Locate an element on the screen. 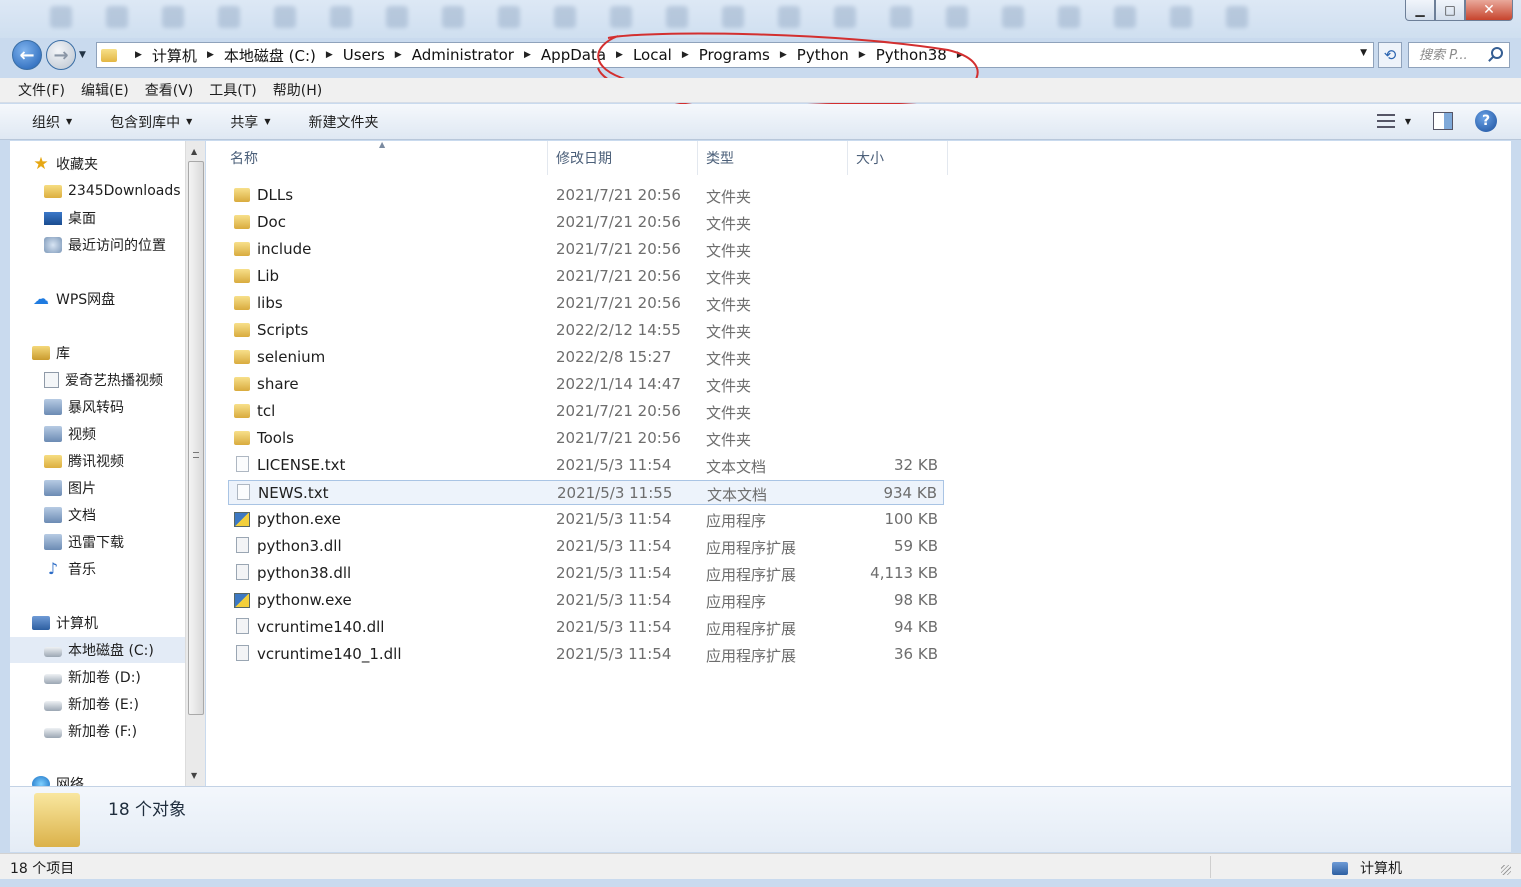  file-row: Doc 2021/7/21 20:56 文件夹 is located at coordinates (586, 222).